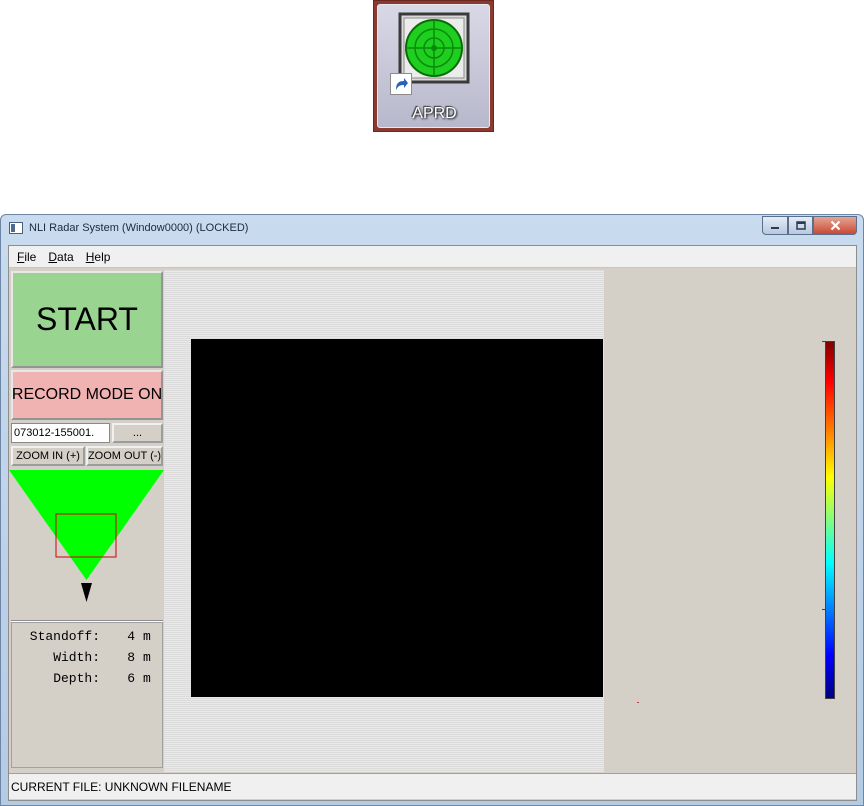  What do you see at coordinates (434, 113) in the screenshot?
I see `shortcut-label: APRD` at bounding box center [434, 113].